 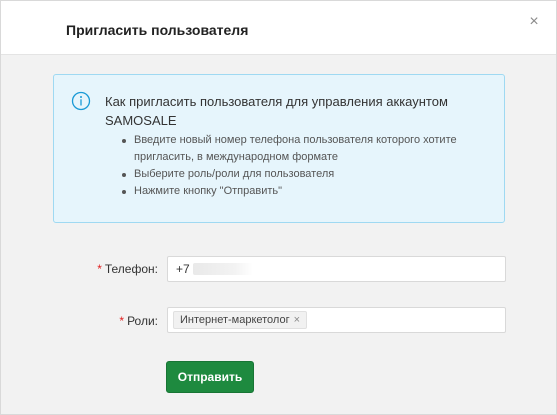 I want to click on remove-tag-icon: ×, so click(x=297, y=320).